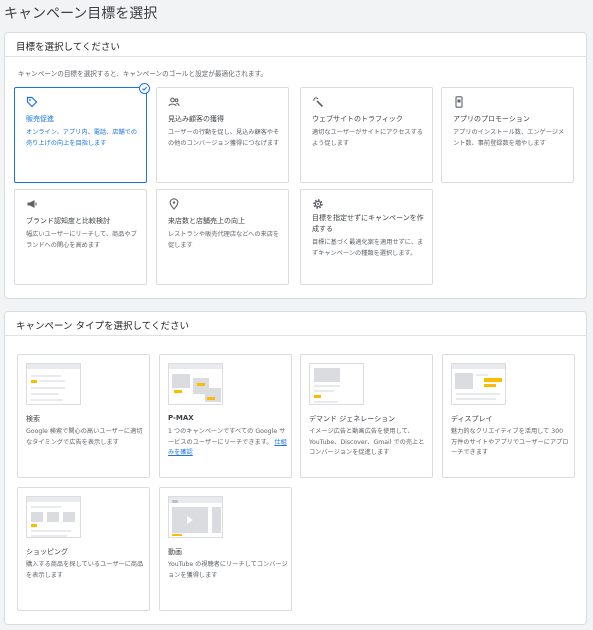  What do you see at coordinates (81, 240) in the screenshot?
I see `goal-card-description: 幅広いユーザーにリーチして、商品やブランドへの関心を高めます` at bounding box center [81, 240].